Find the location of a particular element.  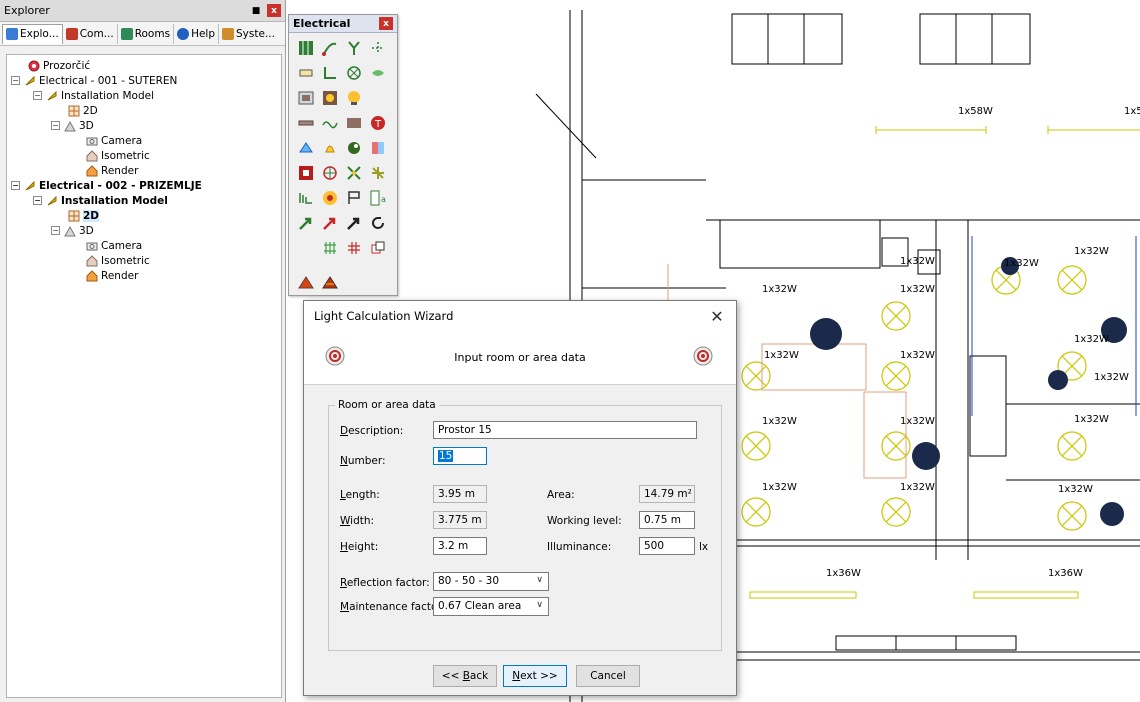

explorer-close-button: x is located at coordinates (274, 10).